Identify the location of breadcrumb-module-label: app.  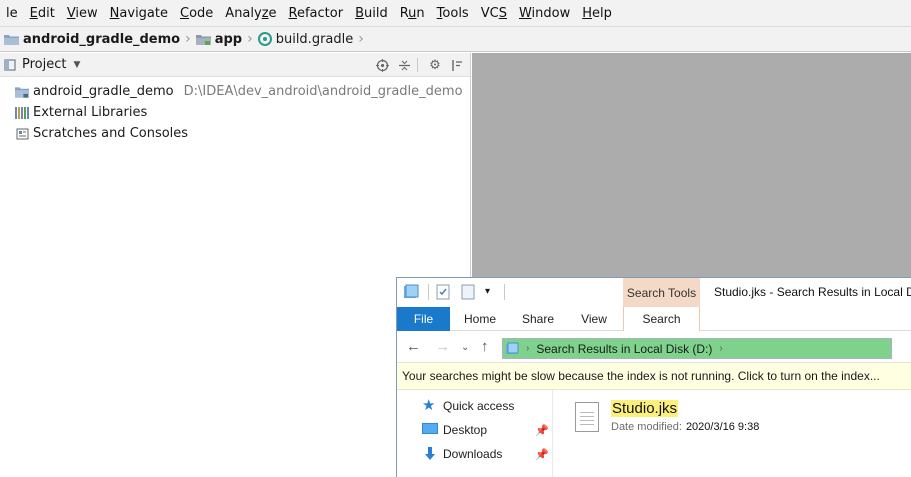
(228, 39).